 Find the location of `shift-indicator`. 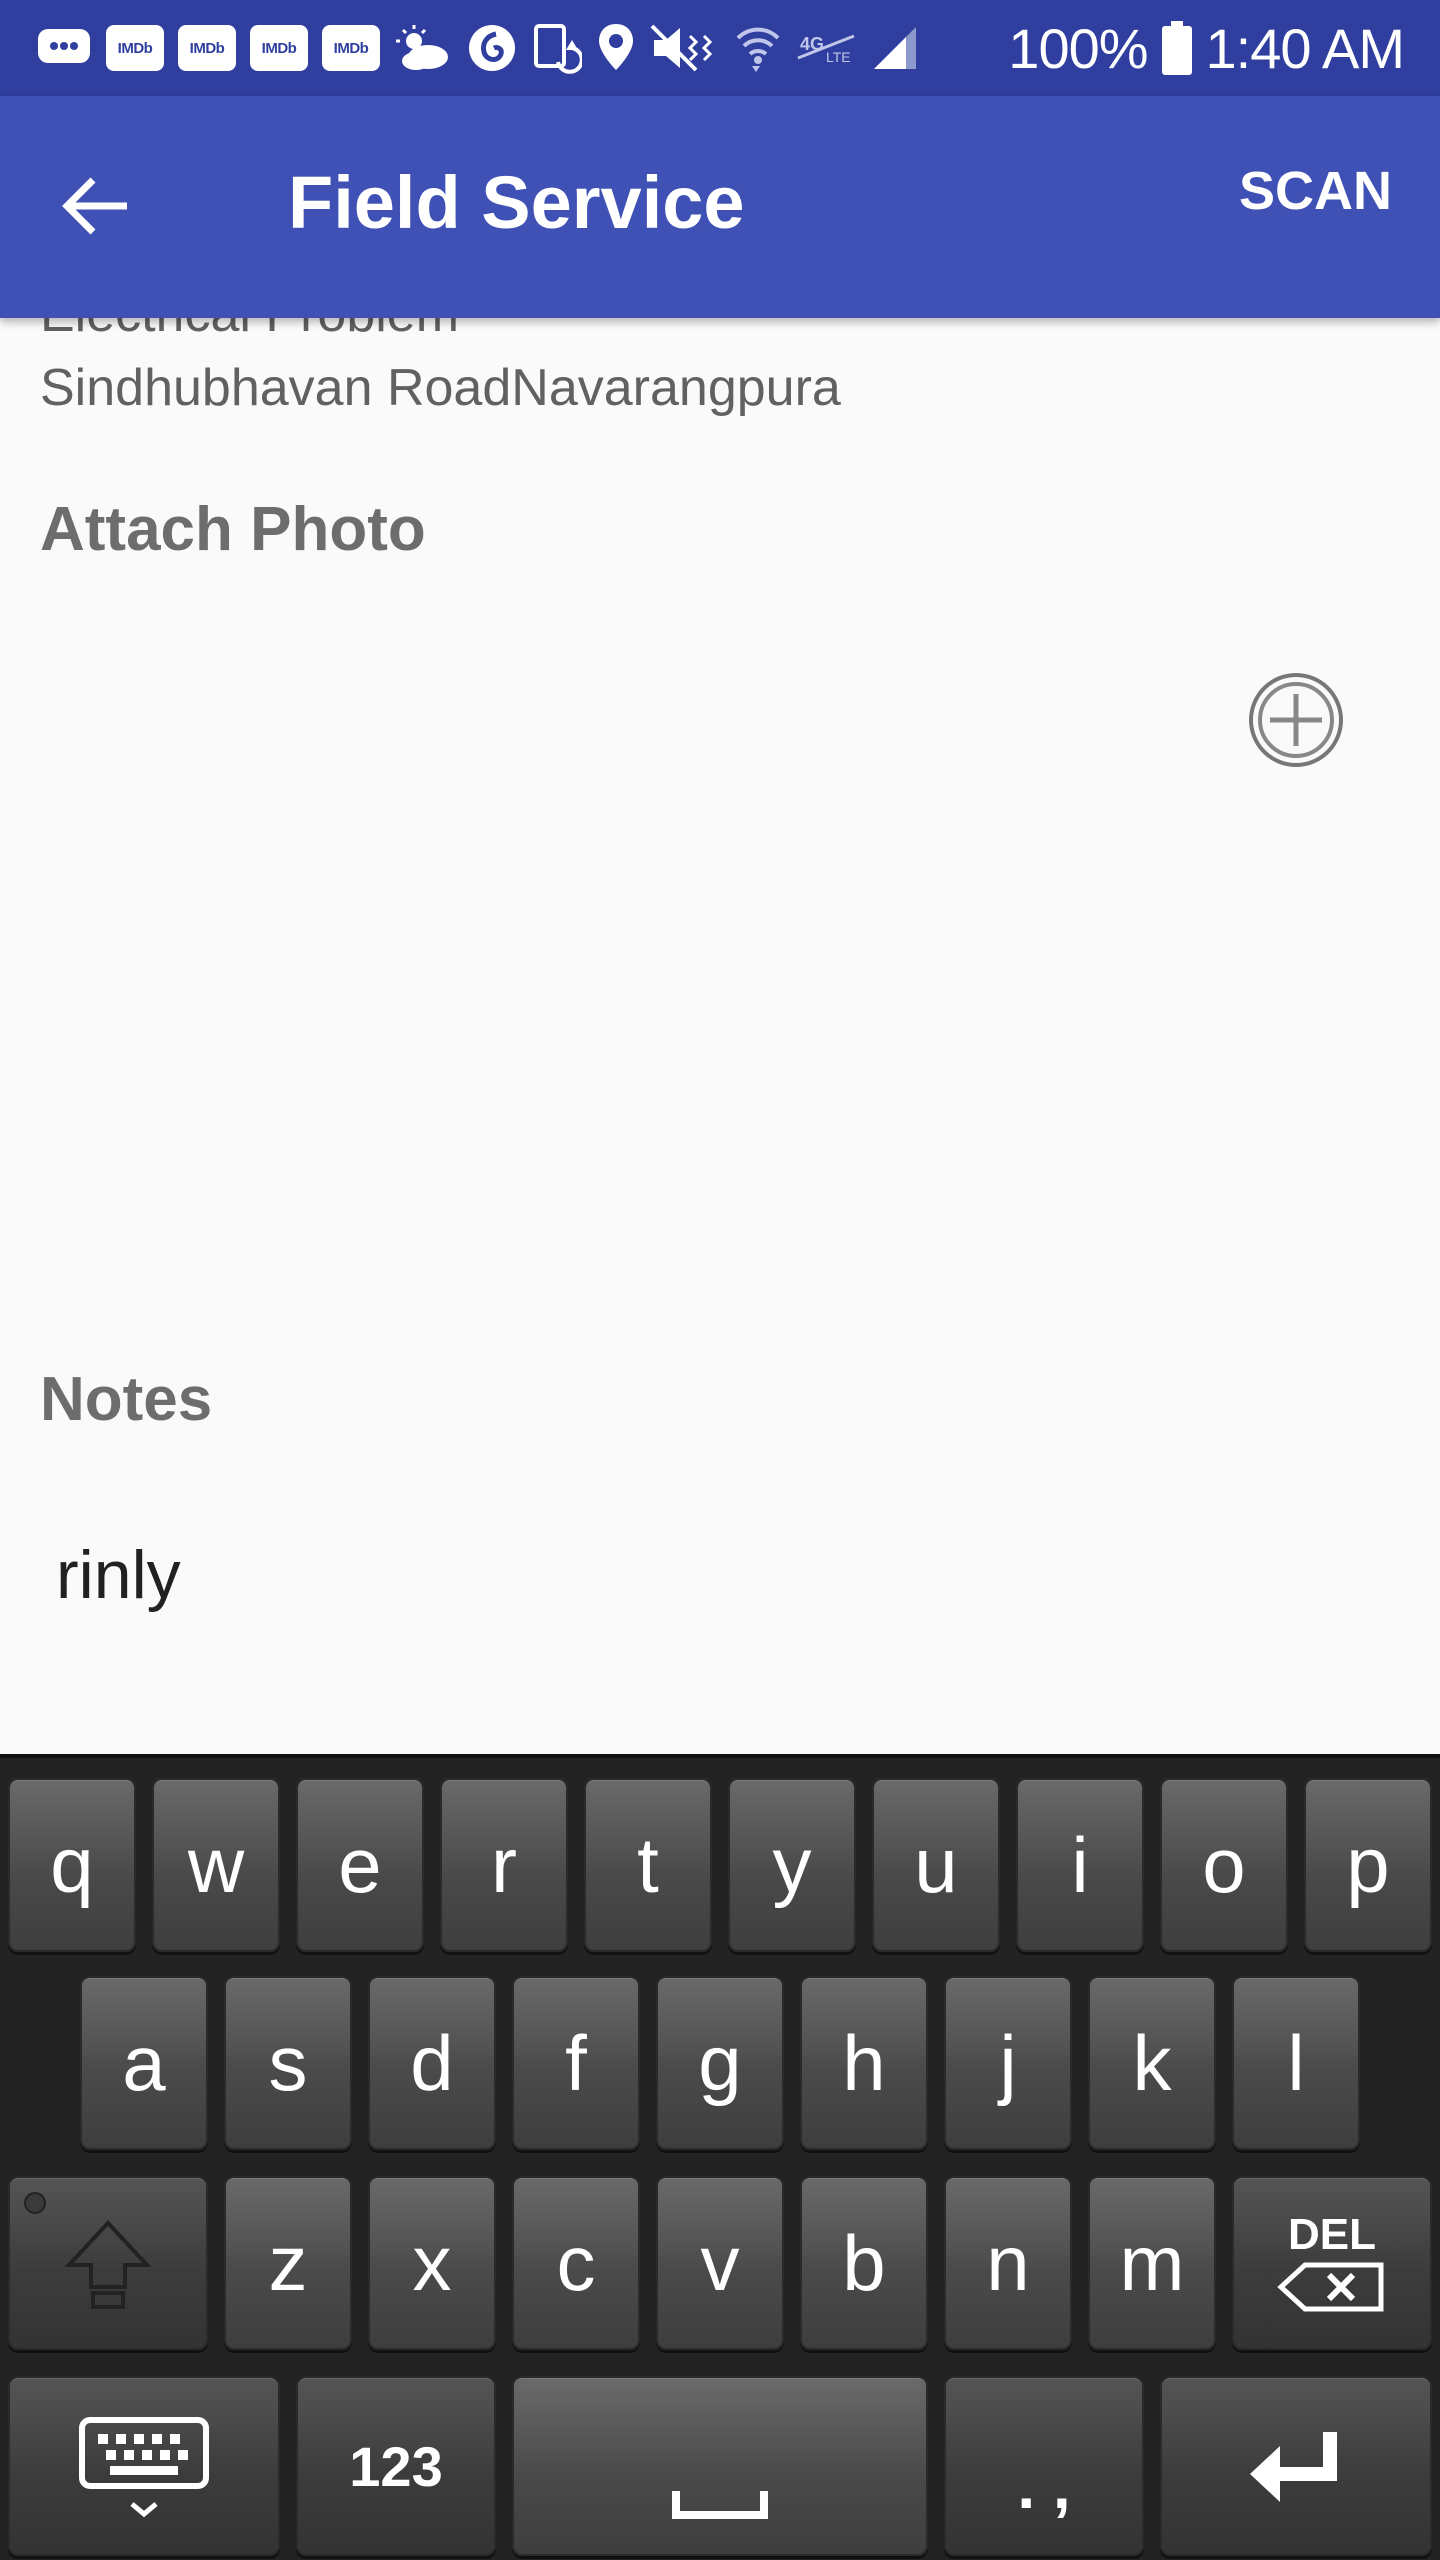

shift-indicator is located at coordinates (35, 2203).